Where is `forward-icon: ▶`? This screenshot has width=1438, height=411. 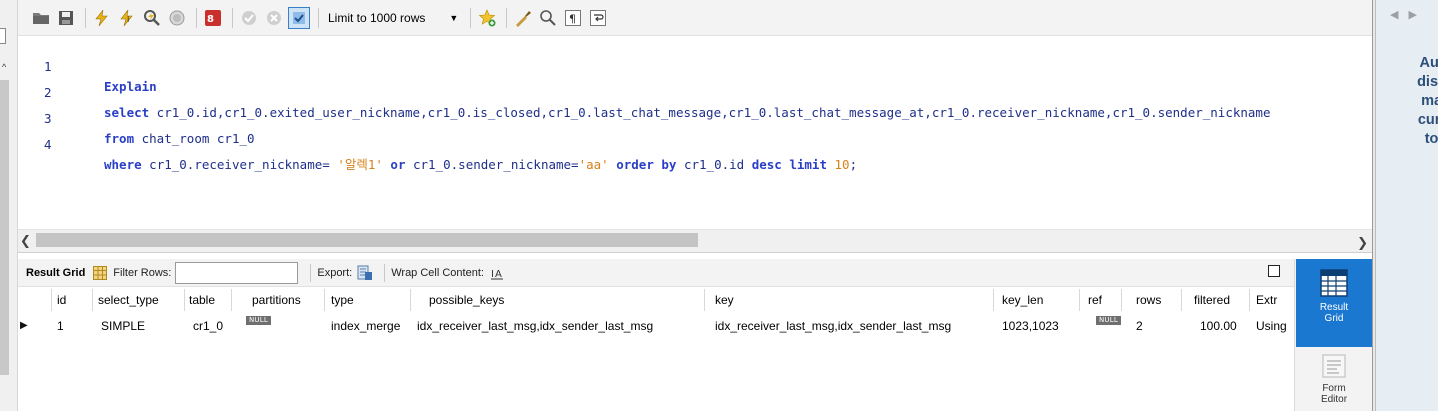 forward-icon: ▶ is located at coordinates (1417, 15).